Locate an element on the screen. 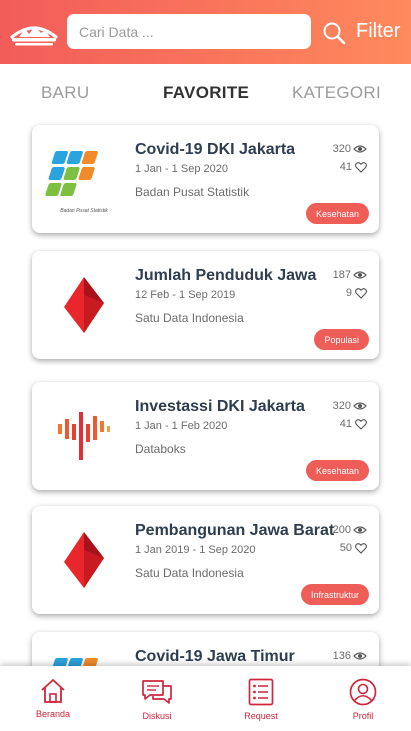 This screenshot has width=411, height=731. view-count-value: 187 is located at coordinates (341, 275).